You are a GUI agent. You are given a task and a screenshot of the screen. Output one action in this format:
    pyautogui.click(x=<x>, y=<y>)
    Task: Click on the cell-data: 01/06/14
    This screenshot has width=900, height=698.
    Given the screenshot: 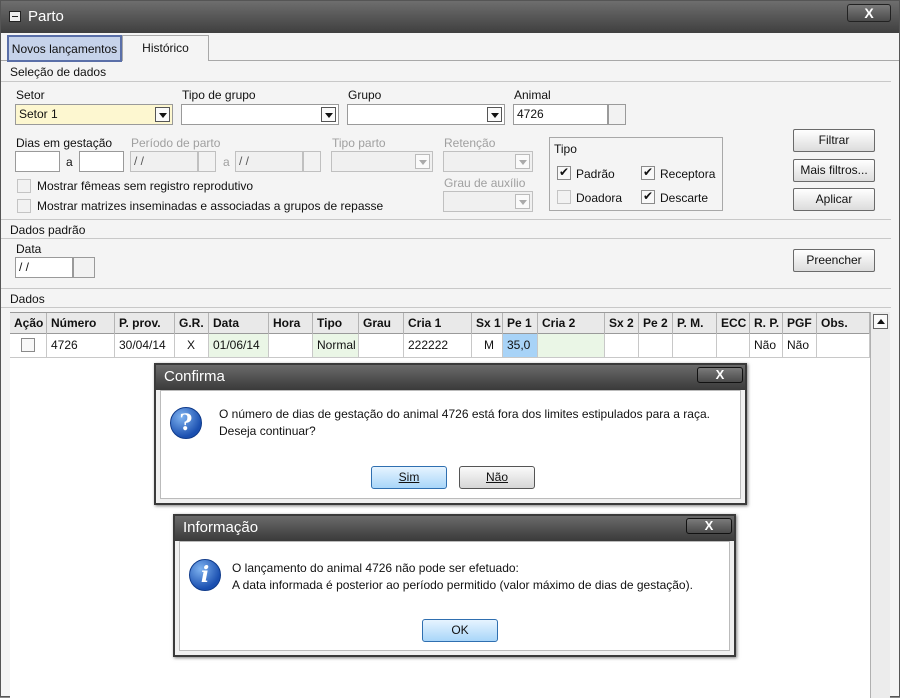 What is the action you would take?
    pyautogui.click(x=239, y=345)
    